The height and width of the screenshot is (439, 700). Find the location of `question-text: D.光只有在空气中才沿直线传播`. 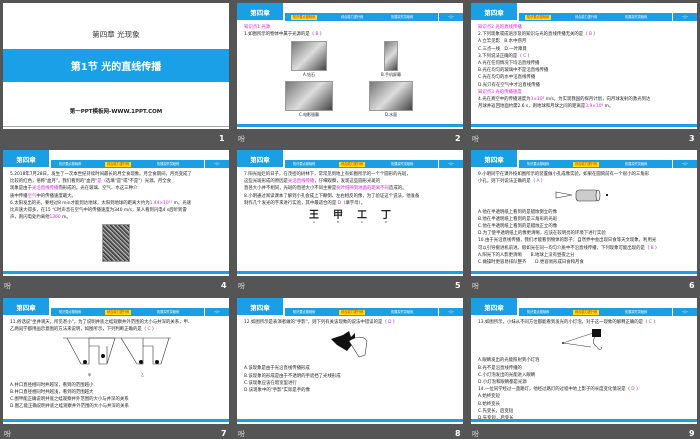

question-text: D.光只有在空气中才沿直线传播 is located at coordinates (509, 85).